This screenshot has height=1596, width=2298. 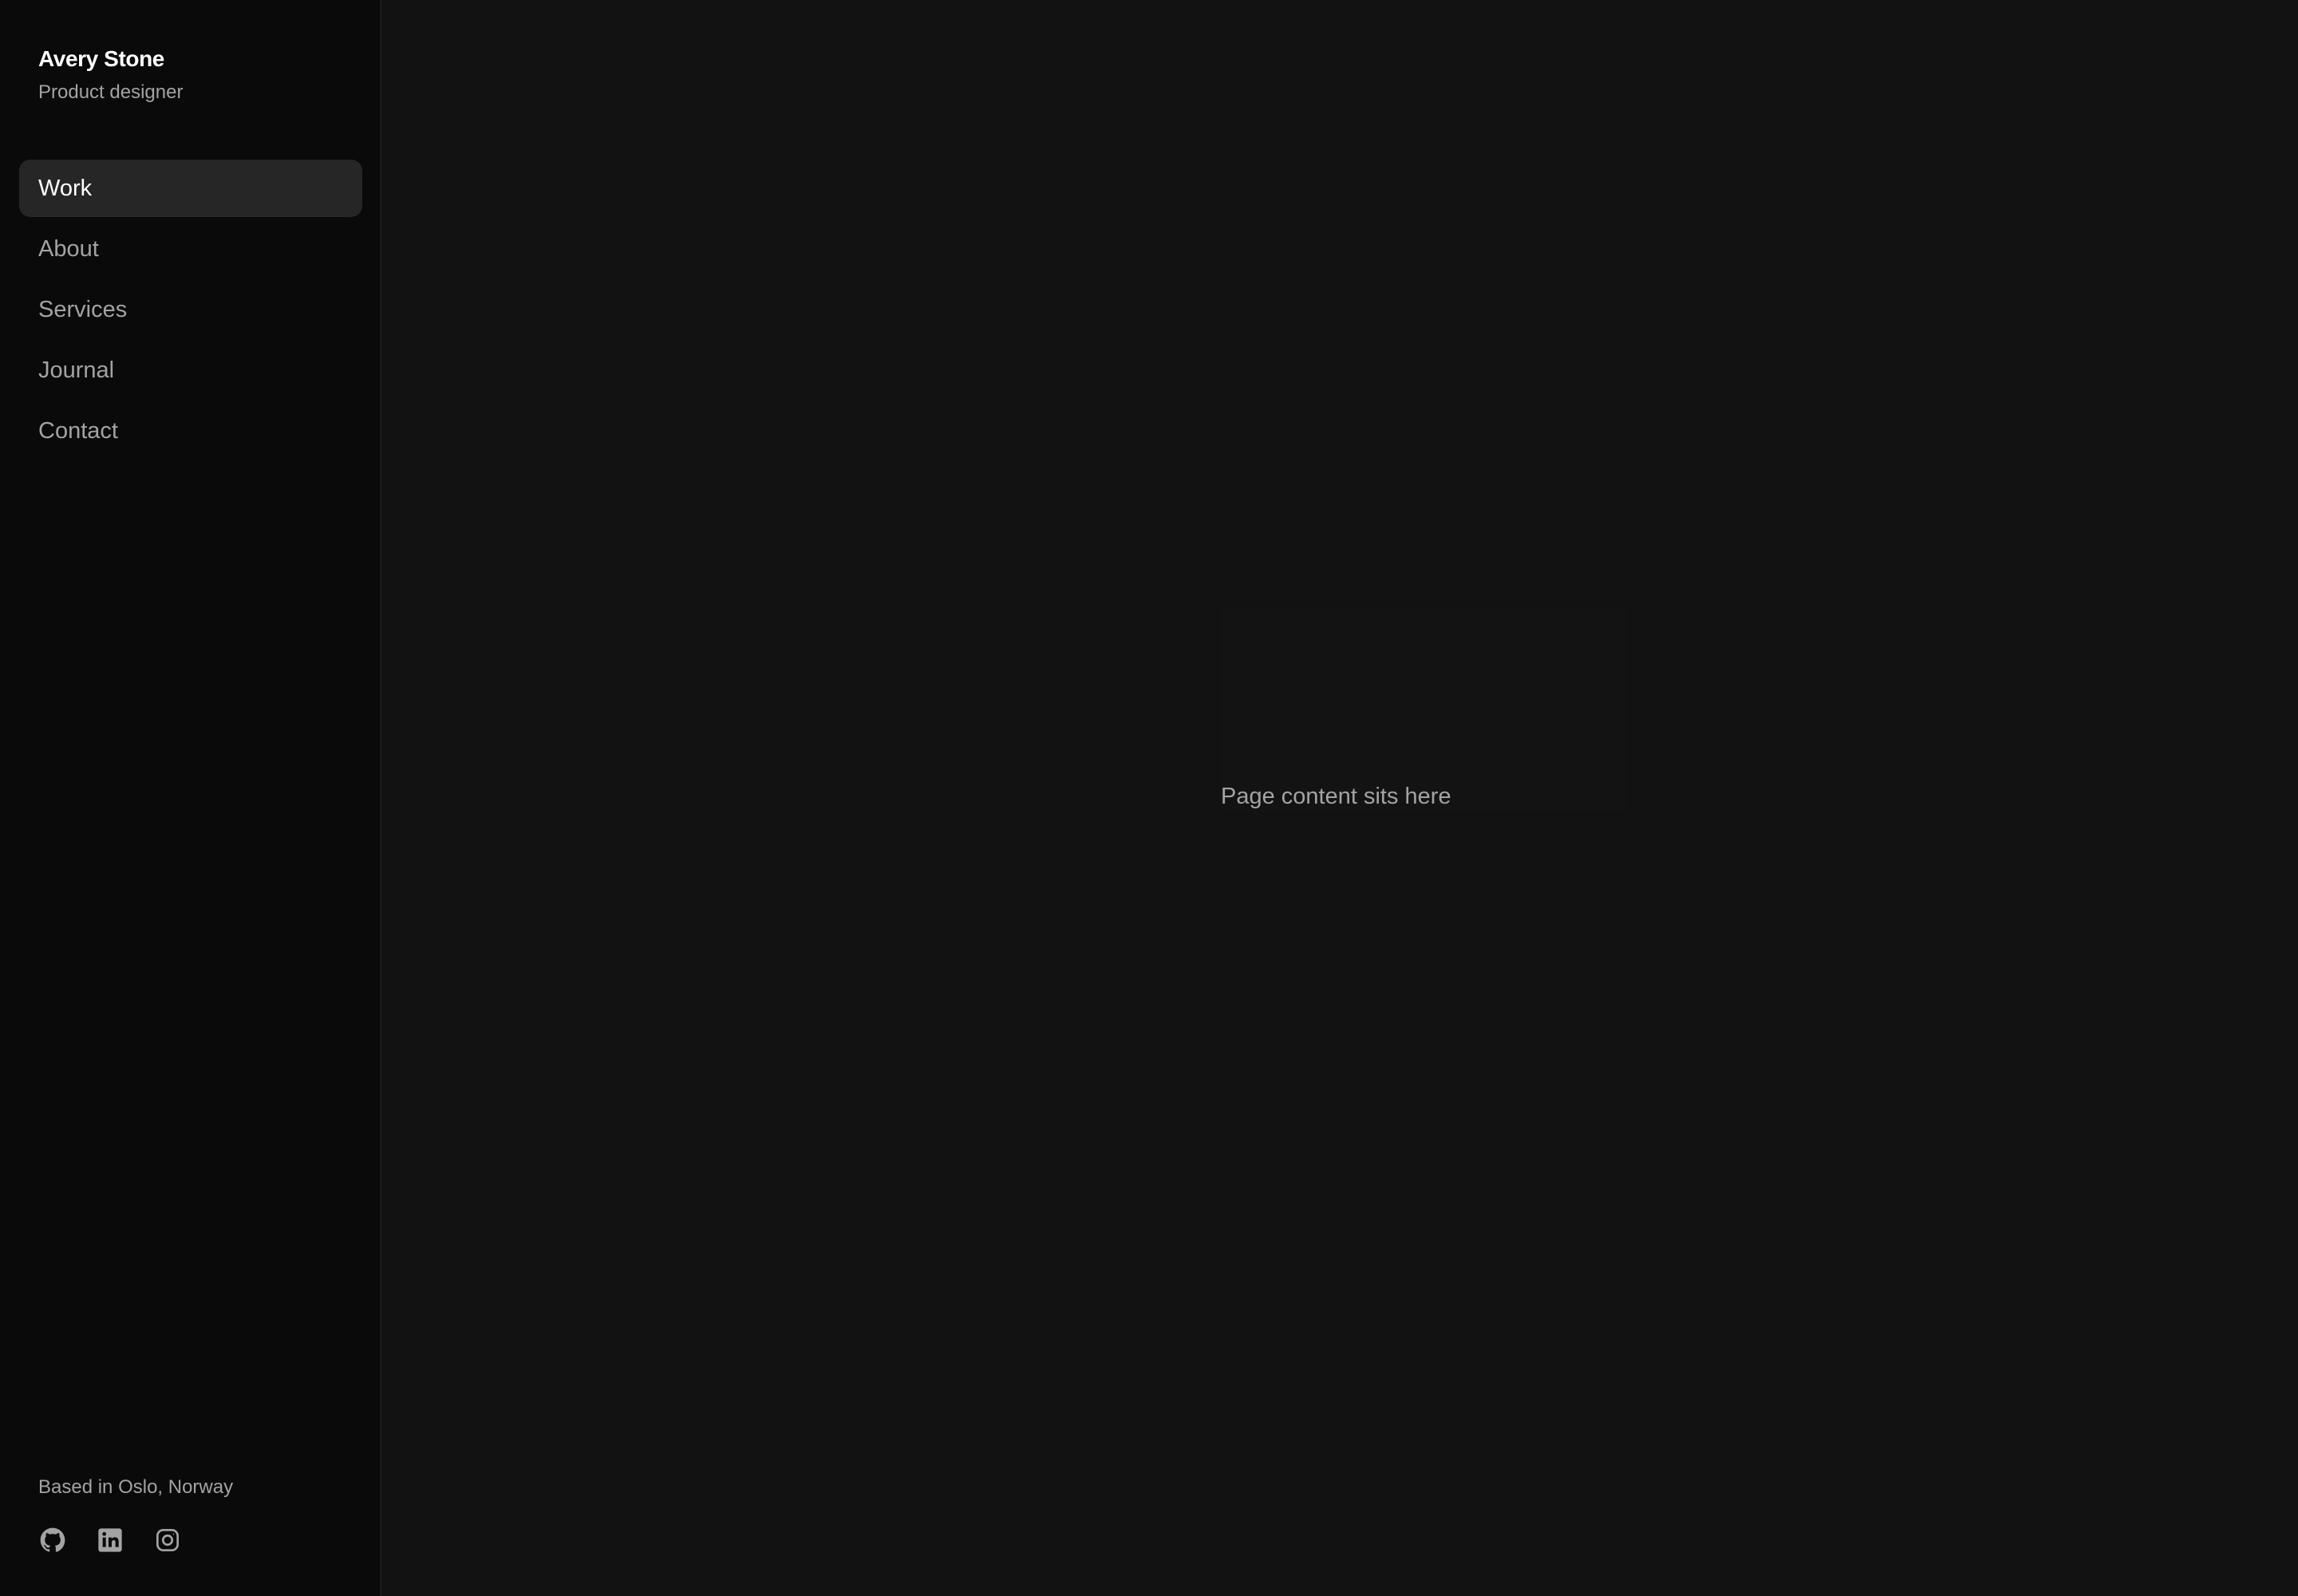 What do you see at coordinates (69, 248) in the screenshot?
I see `nav-item-label: About` at bounding box center [69, 248].